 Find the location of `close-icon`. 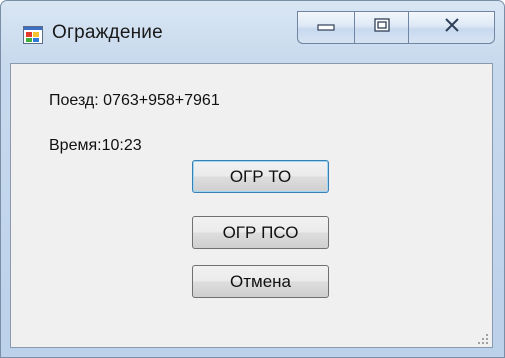

close-icon is located at coordinates (452, 27).